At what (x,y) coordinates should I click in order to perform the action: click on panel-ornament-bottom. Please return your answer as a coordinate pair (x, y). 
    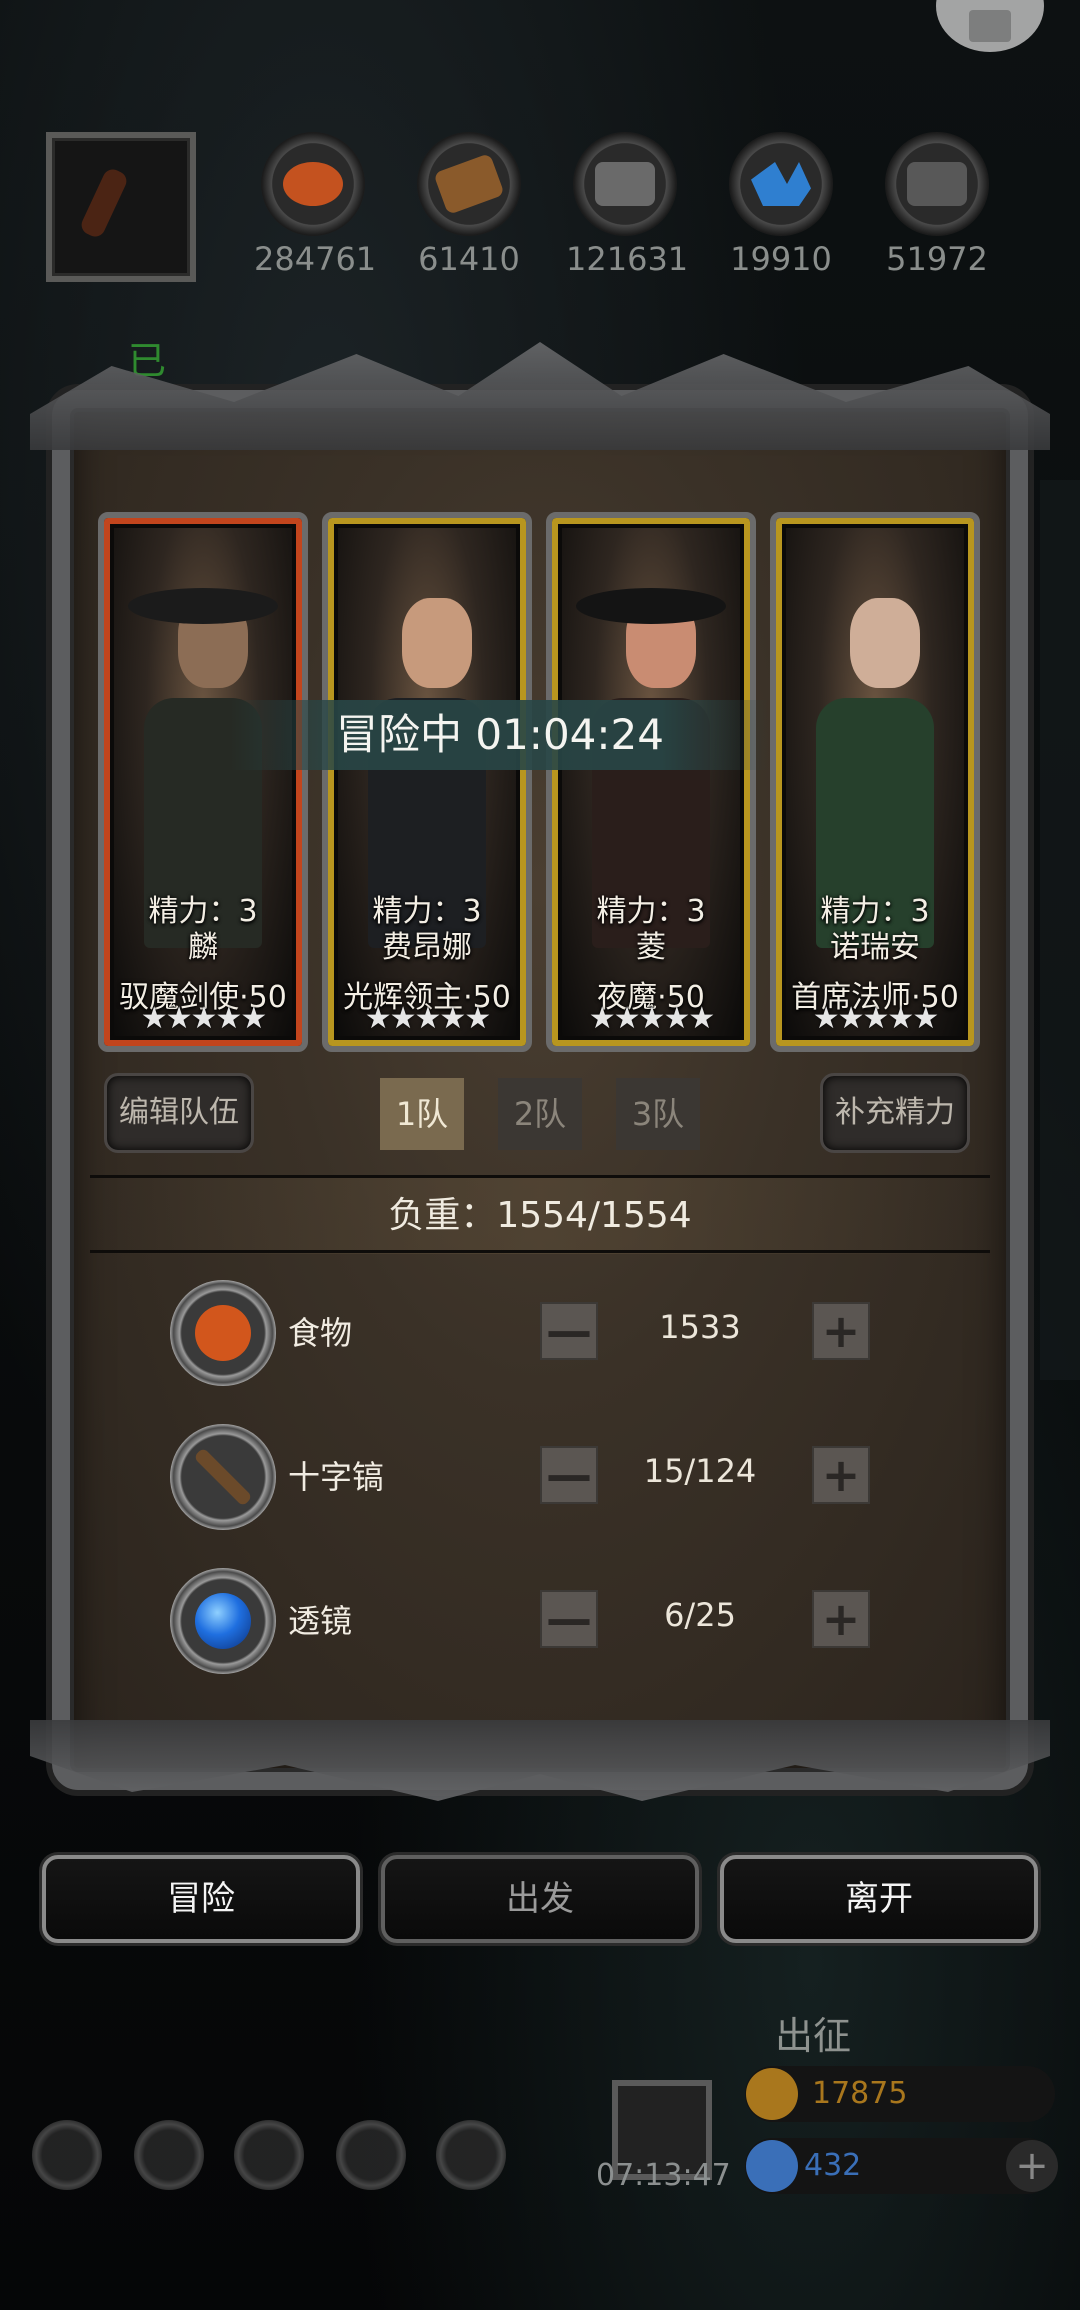
    Looking at the image, I should click on (540, 1760).